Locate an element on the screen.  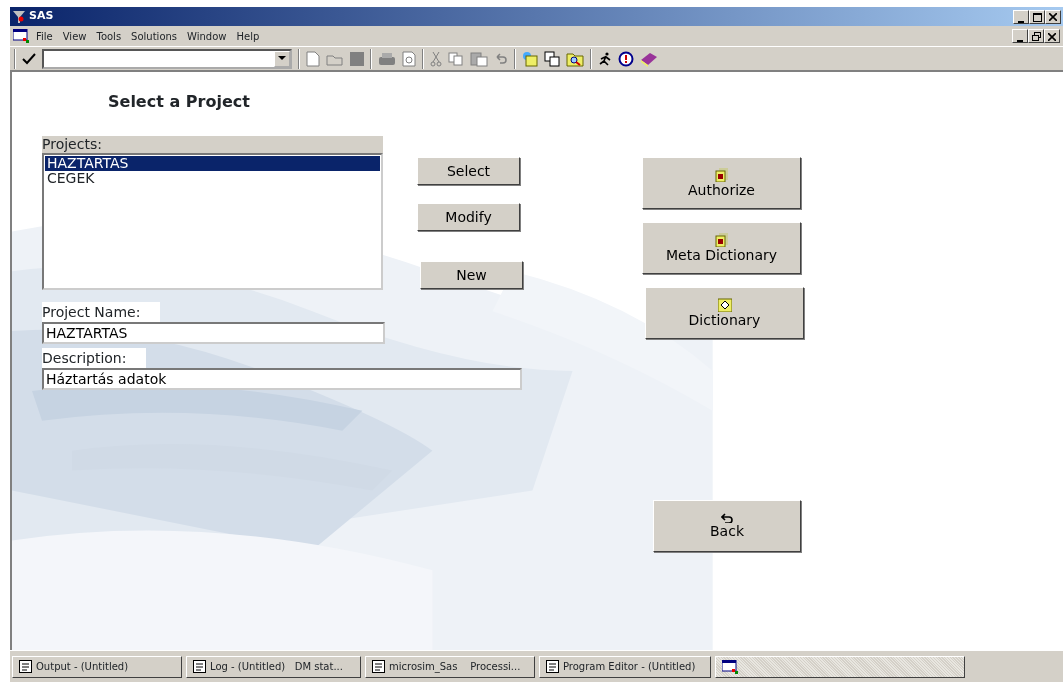
exclamation-icon is located at coordinates (626, 58).